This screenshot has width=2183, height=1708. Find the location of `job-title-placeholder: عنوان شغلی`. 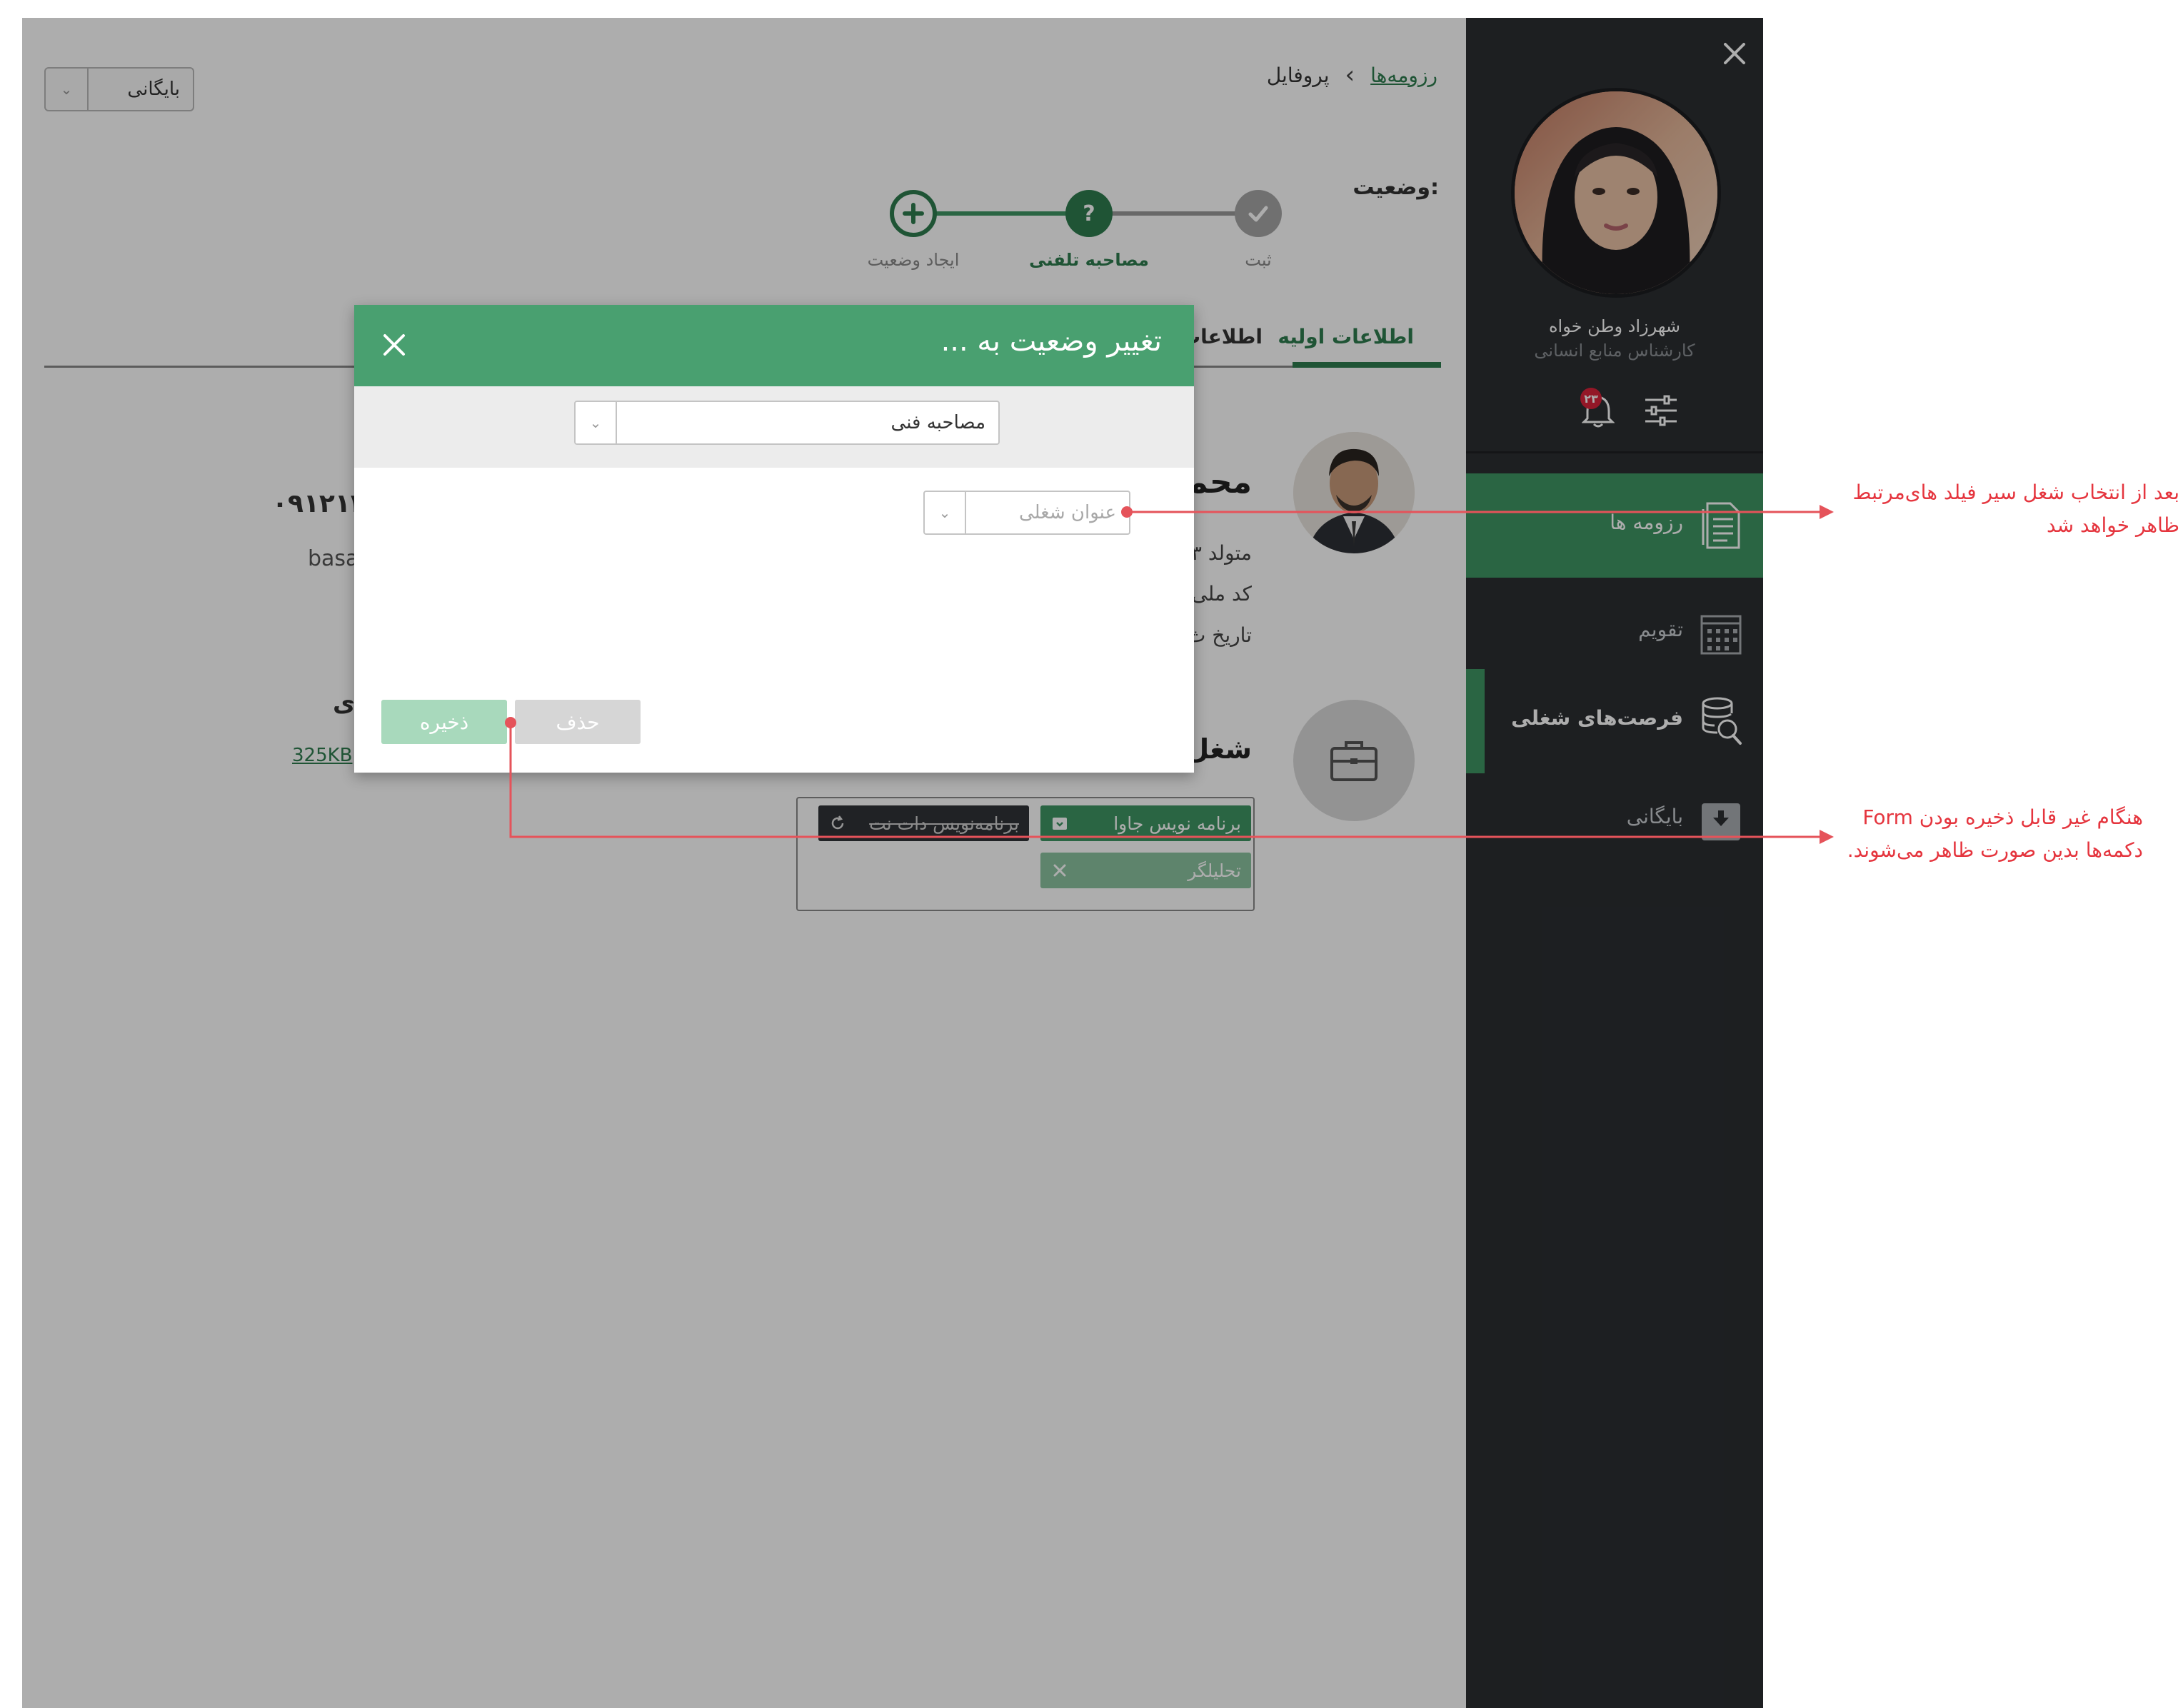

job-title-placeholder: عنوان شغلی is located at coordinates (1067, 512).